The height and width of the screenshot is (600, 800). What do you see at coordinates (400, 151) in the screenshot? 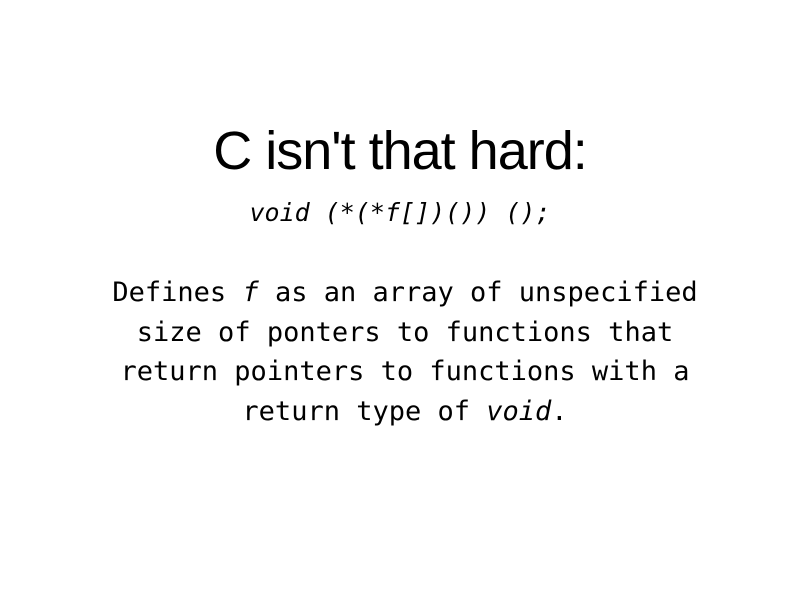
I see `slide-title: C isn't that hard:` at bounding box center [400, 151].